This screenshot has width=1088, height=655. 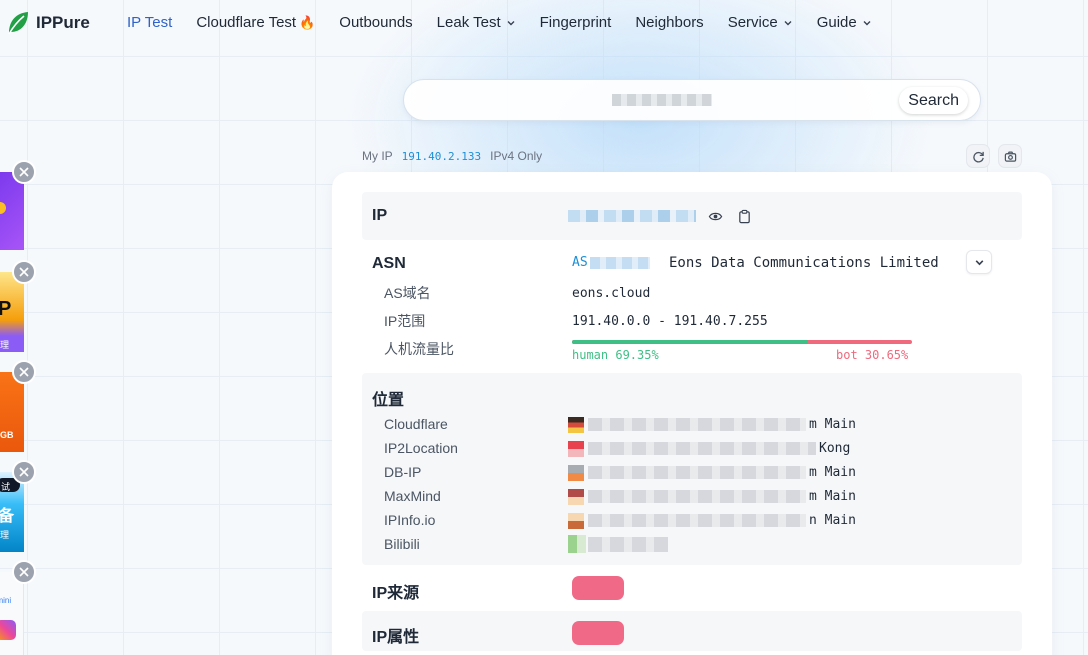 I want to click on side-ad-2: P 理, so click(x=12, y=312).